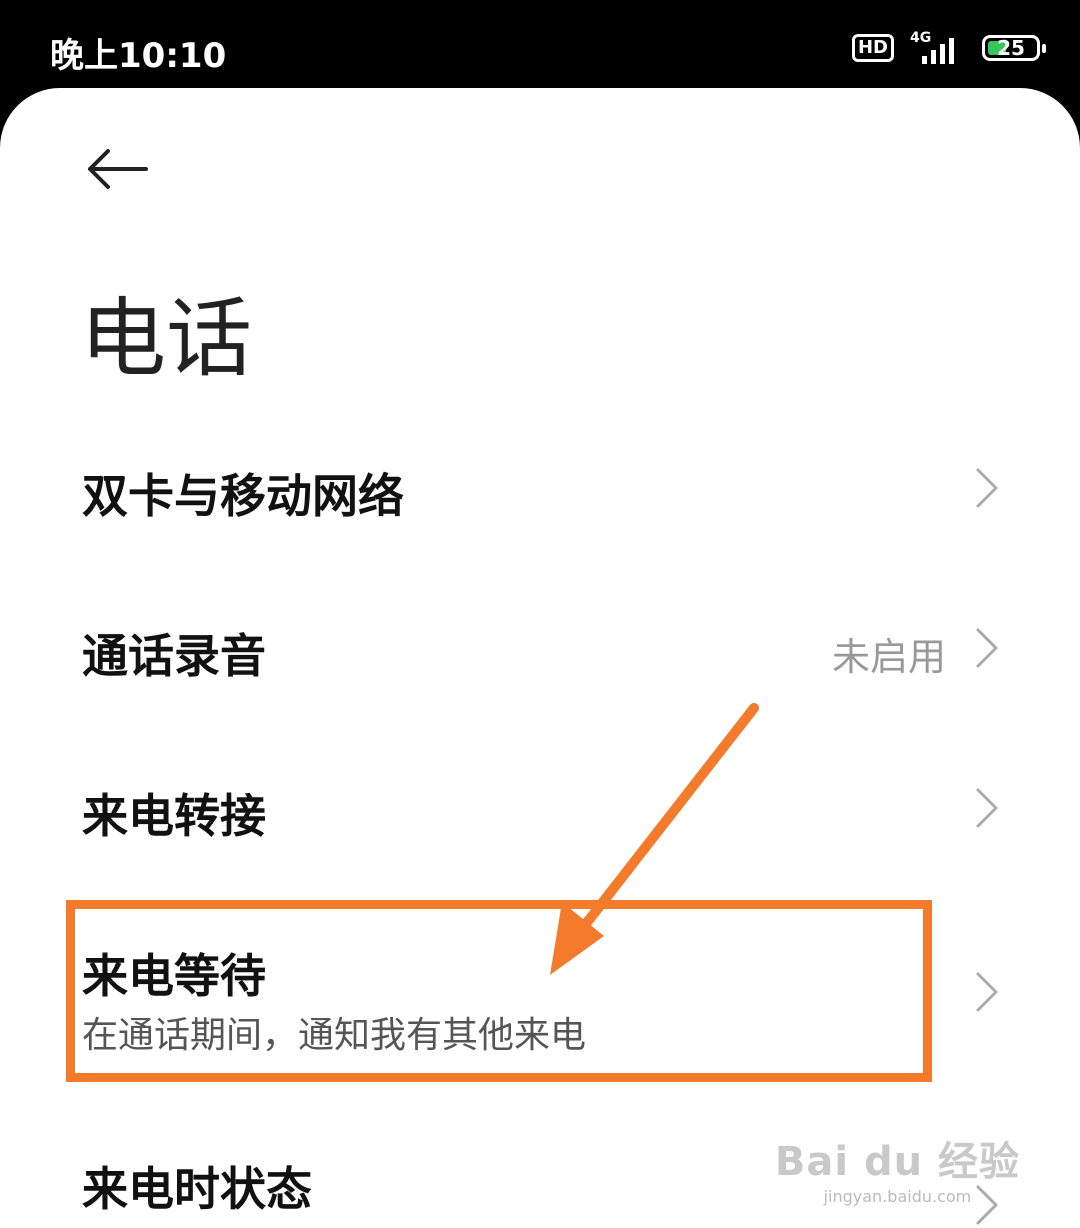  I want to click on battery-icon: 25, so click(1014, 48).